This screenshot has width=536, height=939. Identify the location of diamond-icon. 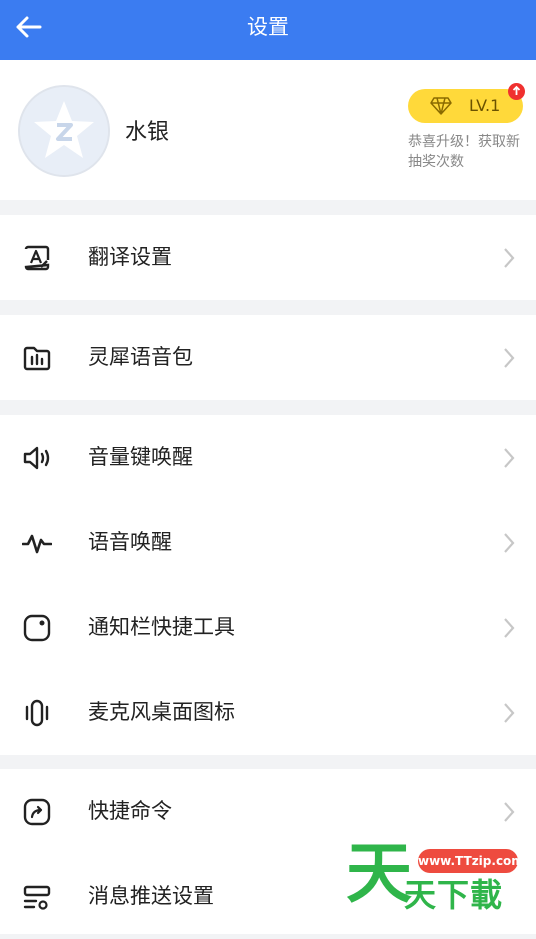
(441, 106).